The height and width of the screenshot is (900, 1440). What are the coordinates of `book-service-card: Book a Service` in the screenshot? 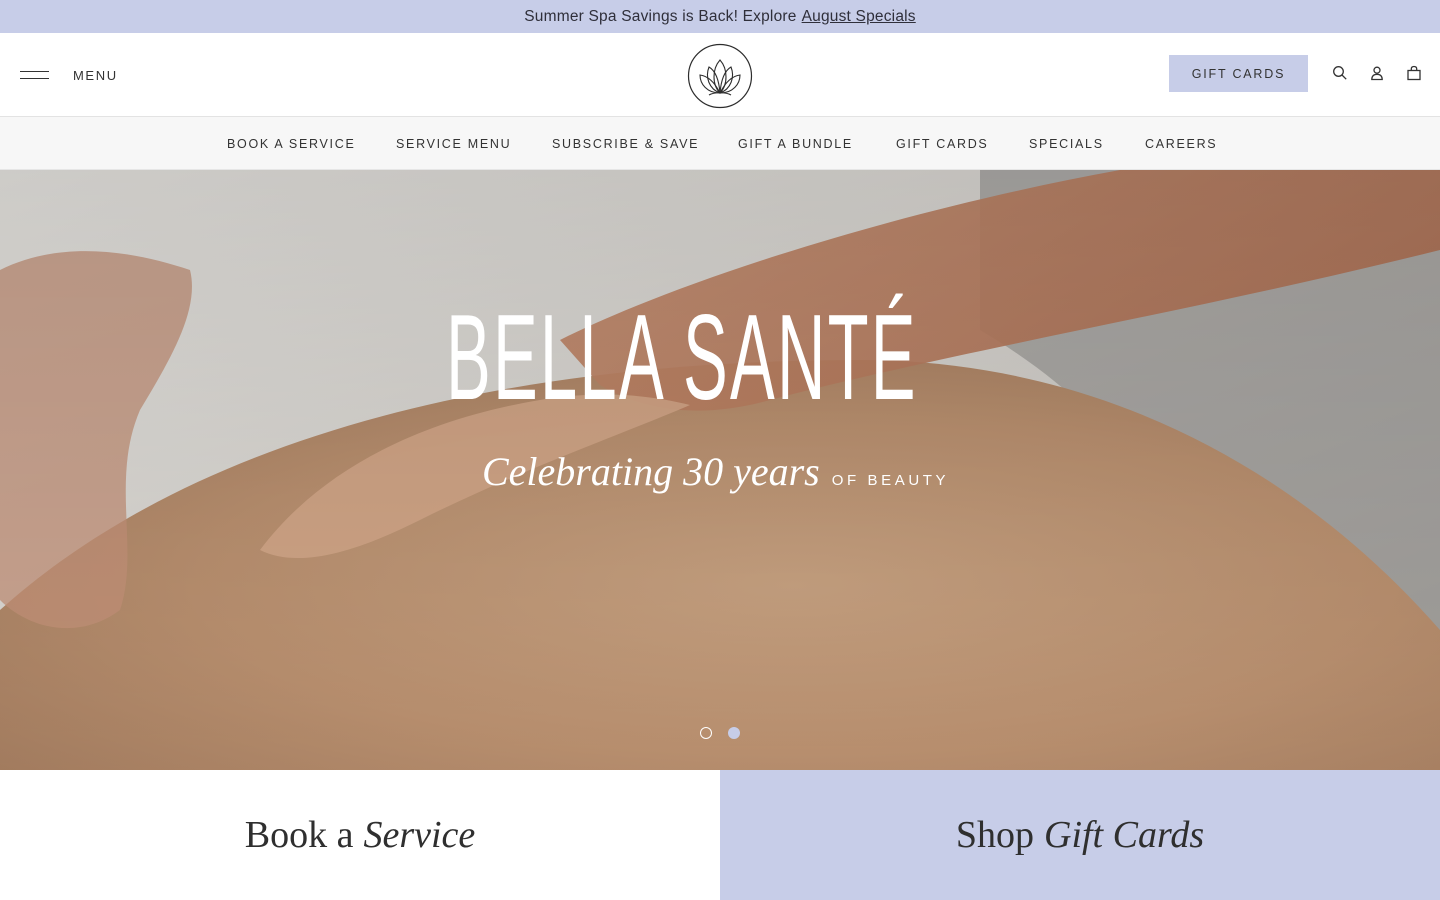 It's located at (360, 835).